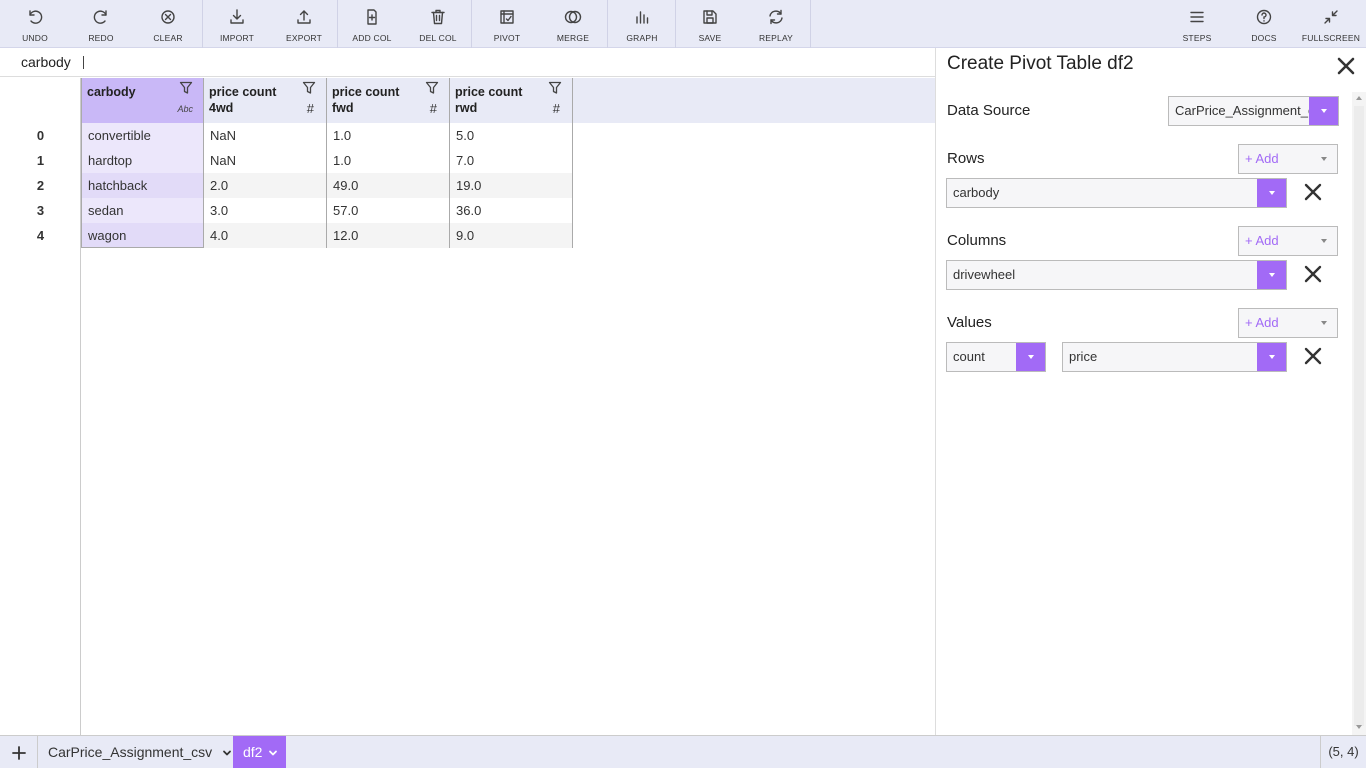 The width and height of the screenshot is (1366, 768). Describe the element at coordinates (511, 135) in the screenshot. I see `table-cell: 5.0` at that location.